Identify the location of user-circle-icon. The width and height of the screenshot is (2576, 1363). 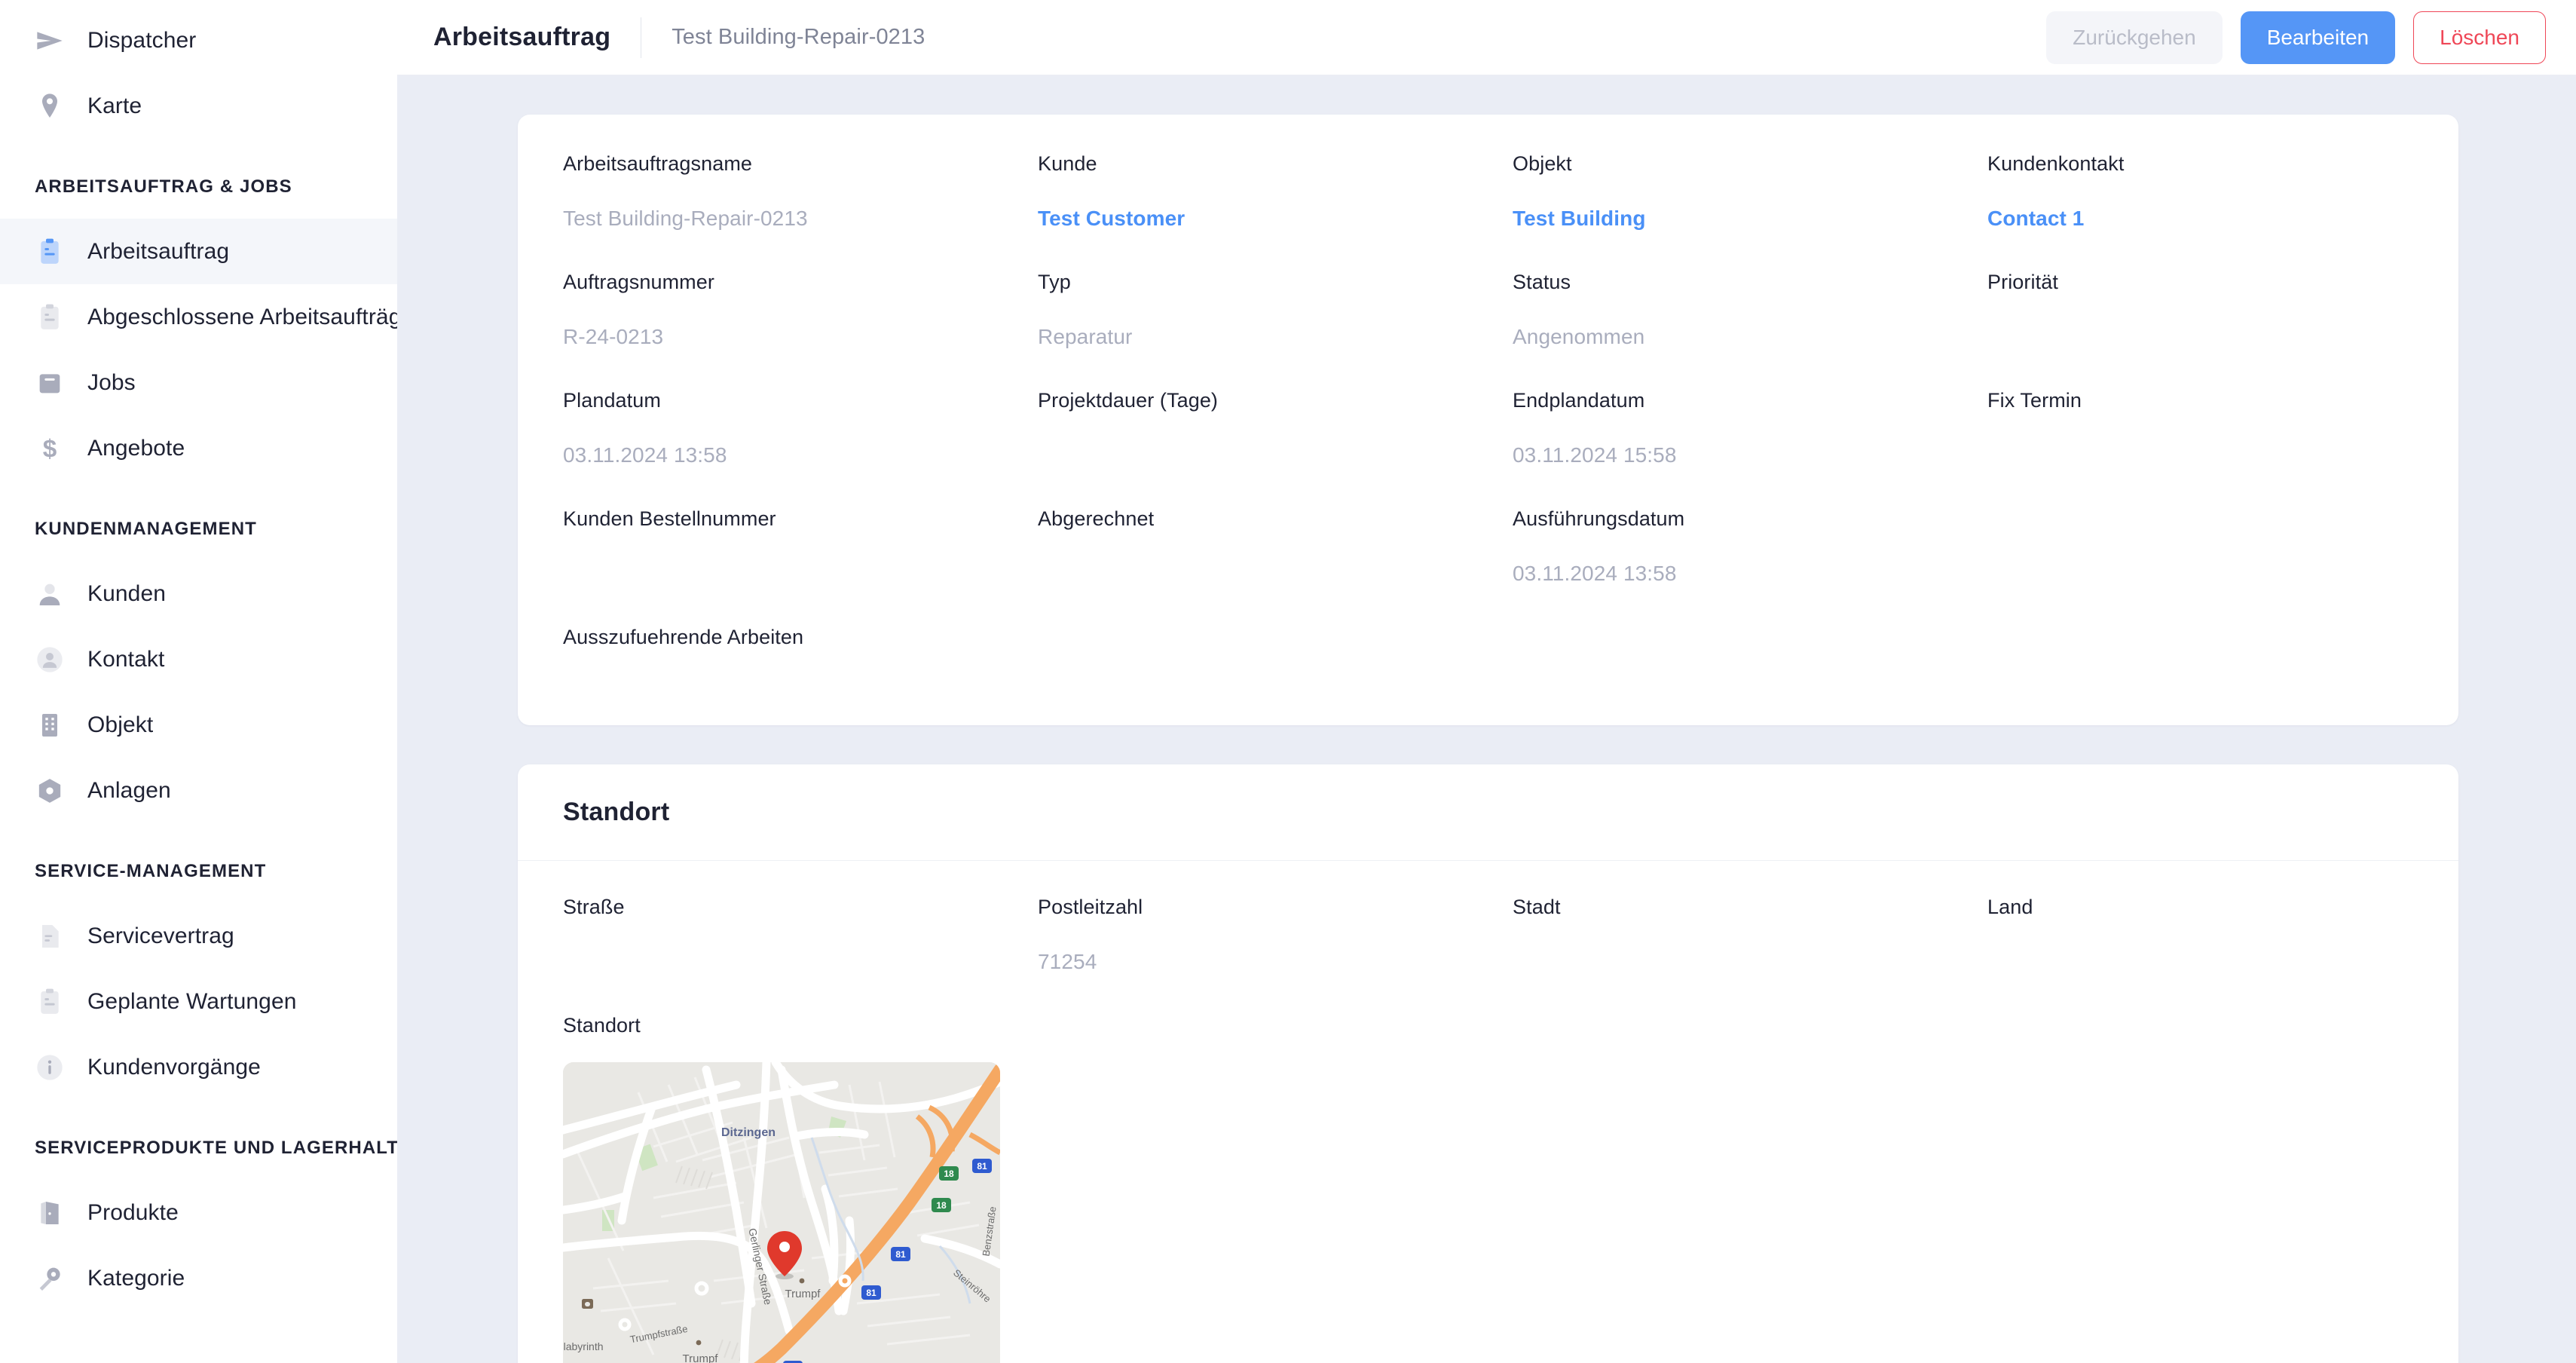
(50, 660).